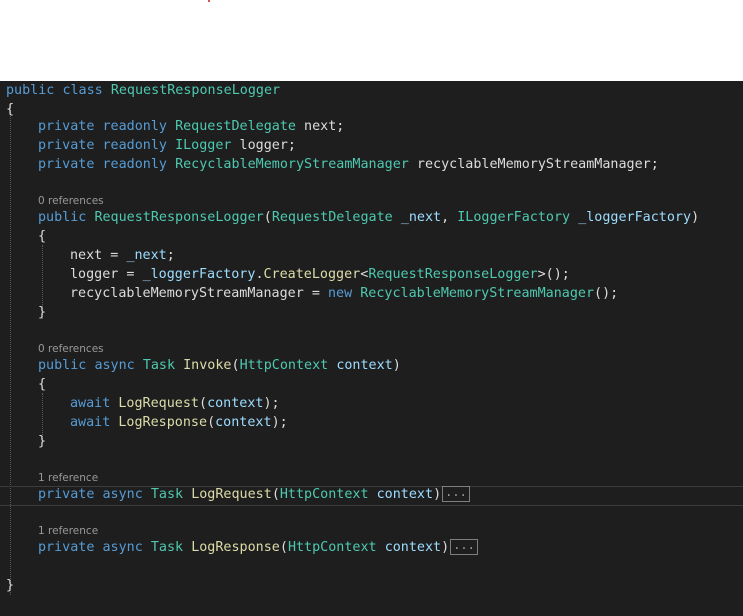 Image resolution: width=743 pixels, height=616 pixels. What do you see at coordinates (320, 126) in the screenshot?
I see `field-name: next;` at bounding box center [320, 126].